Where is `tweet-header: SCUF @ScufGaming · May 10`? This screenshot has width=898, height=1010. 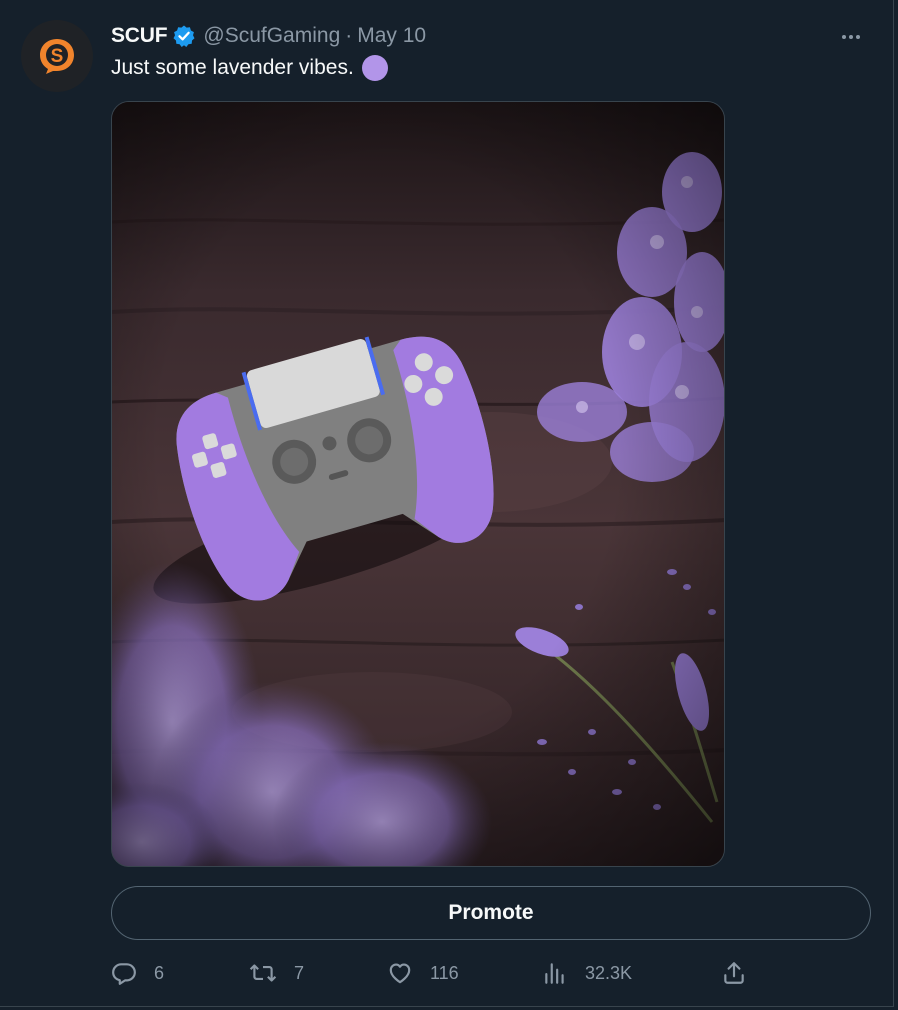
tweet-header: SCUF @ScufGaming · May 10 is located at coordinates (268, 36).